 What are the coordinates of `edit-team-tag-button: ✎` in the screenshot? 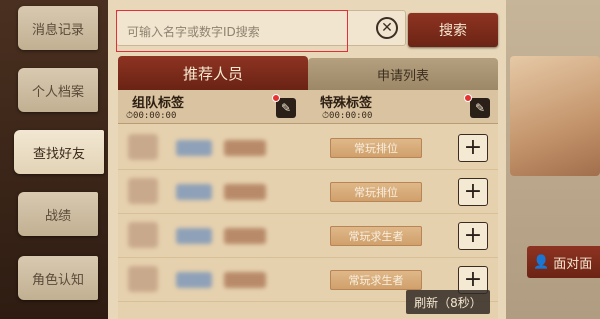 It's located at (286, 108).